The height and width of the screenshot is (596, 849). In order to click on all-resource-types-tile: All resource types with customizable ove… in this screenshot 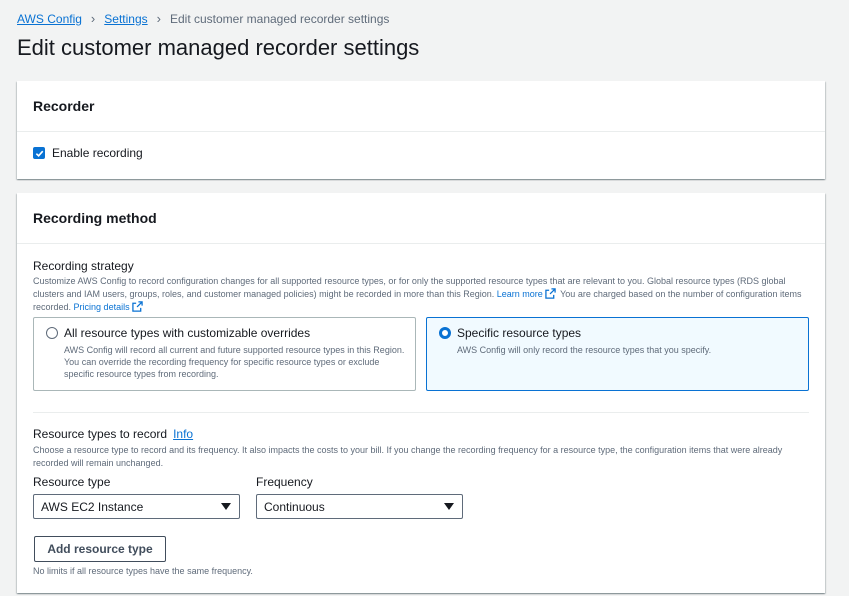, I will do `click(224, 354)`.